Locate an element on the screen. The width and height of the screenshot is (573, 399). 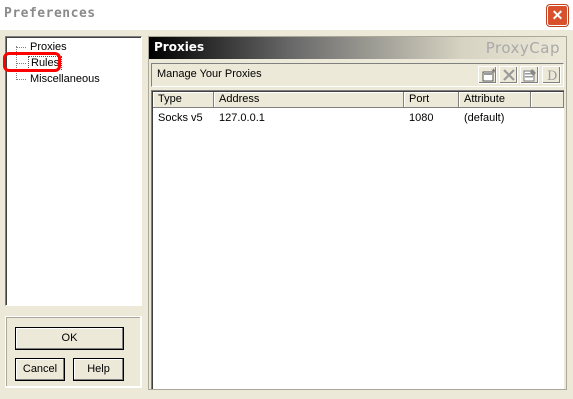
tree-item-label: Miscellaneous is located at coordinates (65, 79).